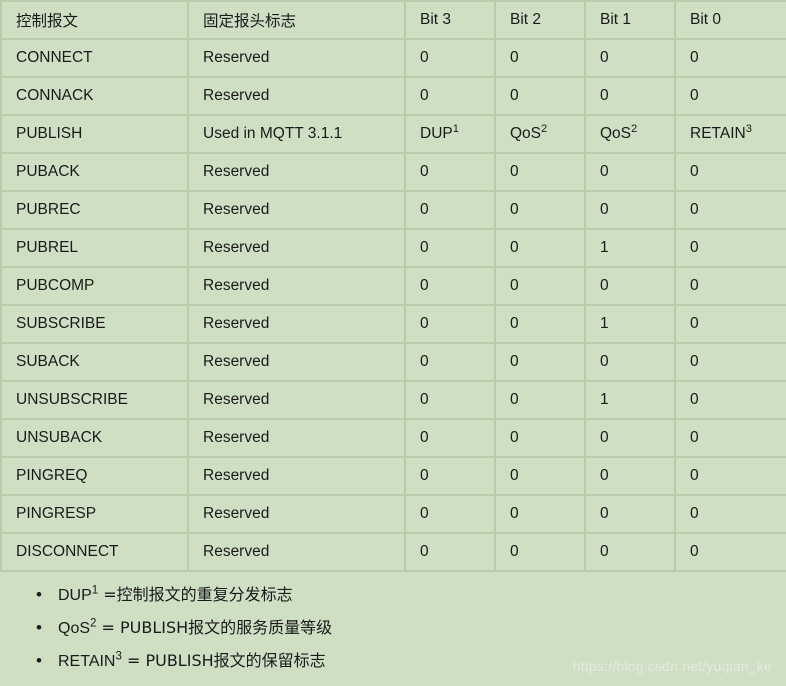 The width and height of the screenshot is (786, 686). What do you see at coordinates (94, 438) in the screenshot?
I see `cell-control-packet: UNSUBACK` at bounding box center [94, 438].